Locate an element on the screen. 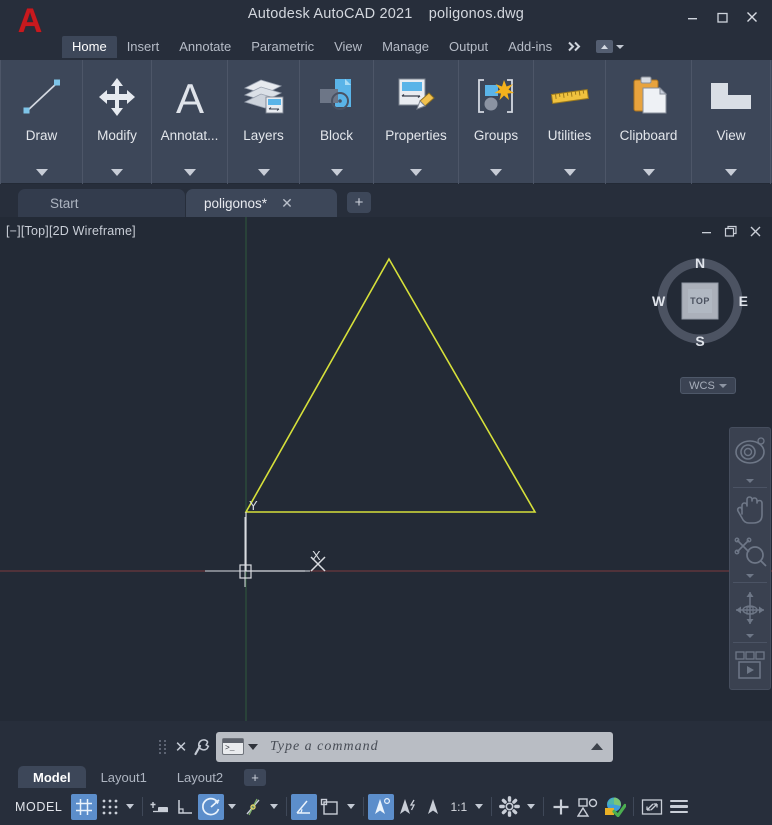 The height and width of the screenshot is (825, 772). ribbon-panel-clipboard-expand-icon is located at coordinates (648, 172).